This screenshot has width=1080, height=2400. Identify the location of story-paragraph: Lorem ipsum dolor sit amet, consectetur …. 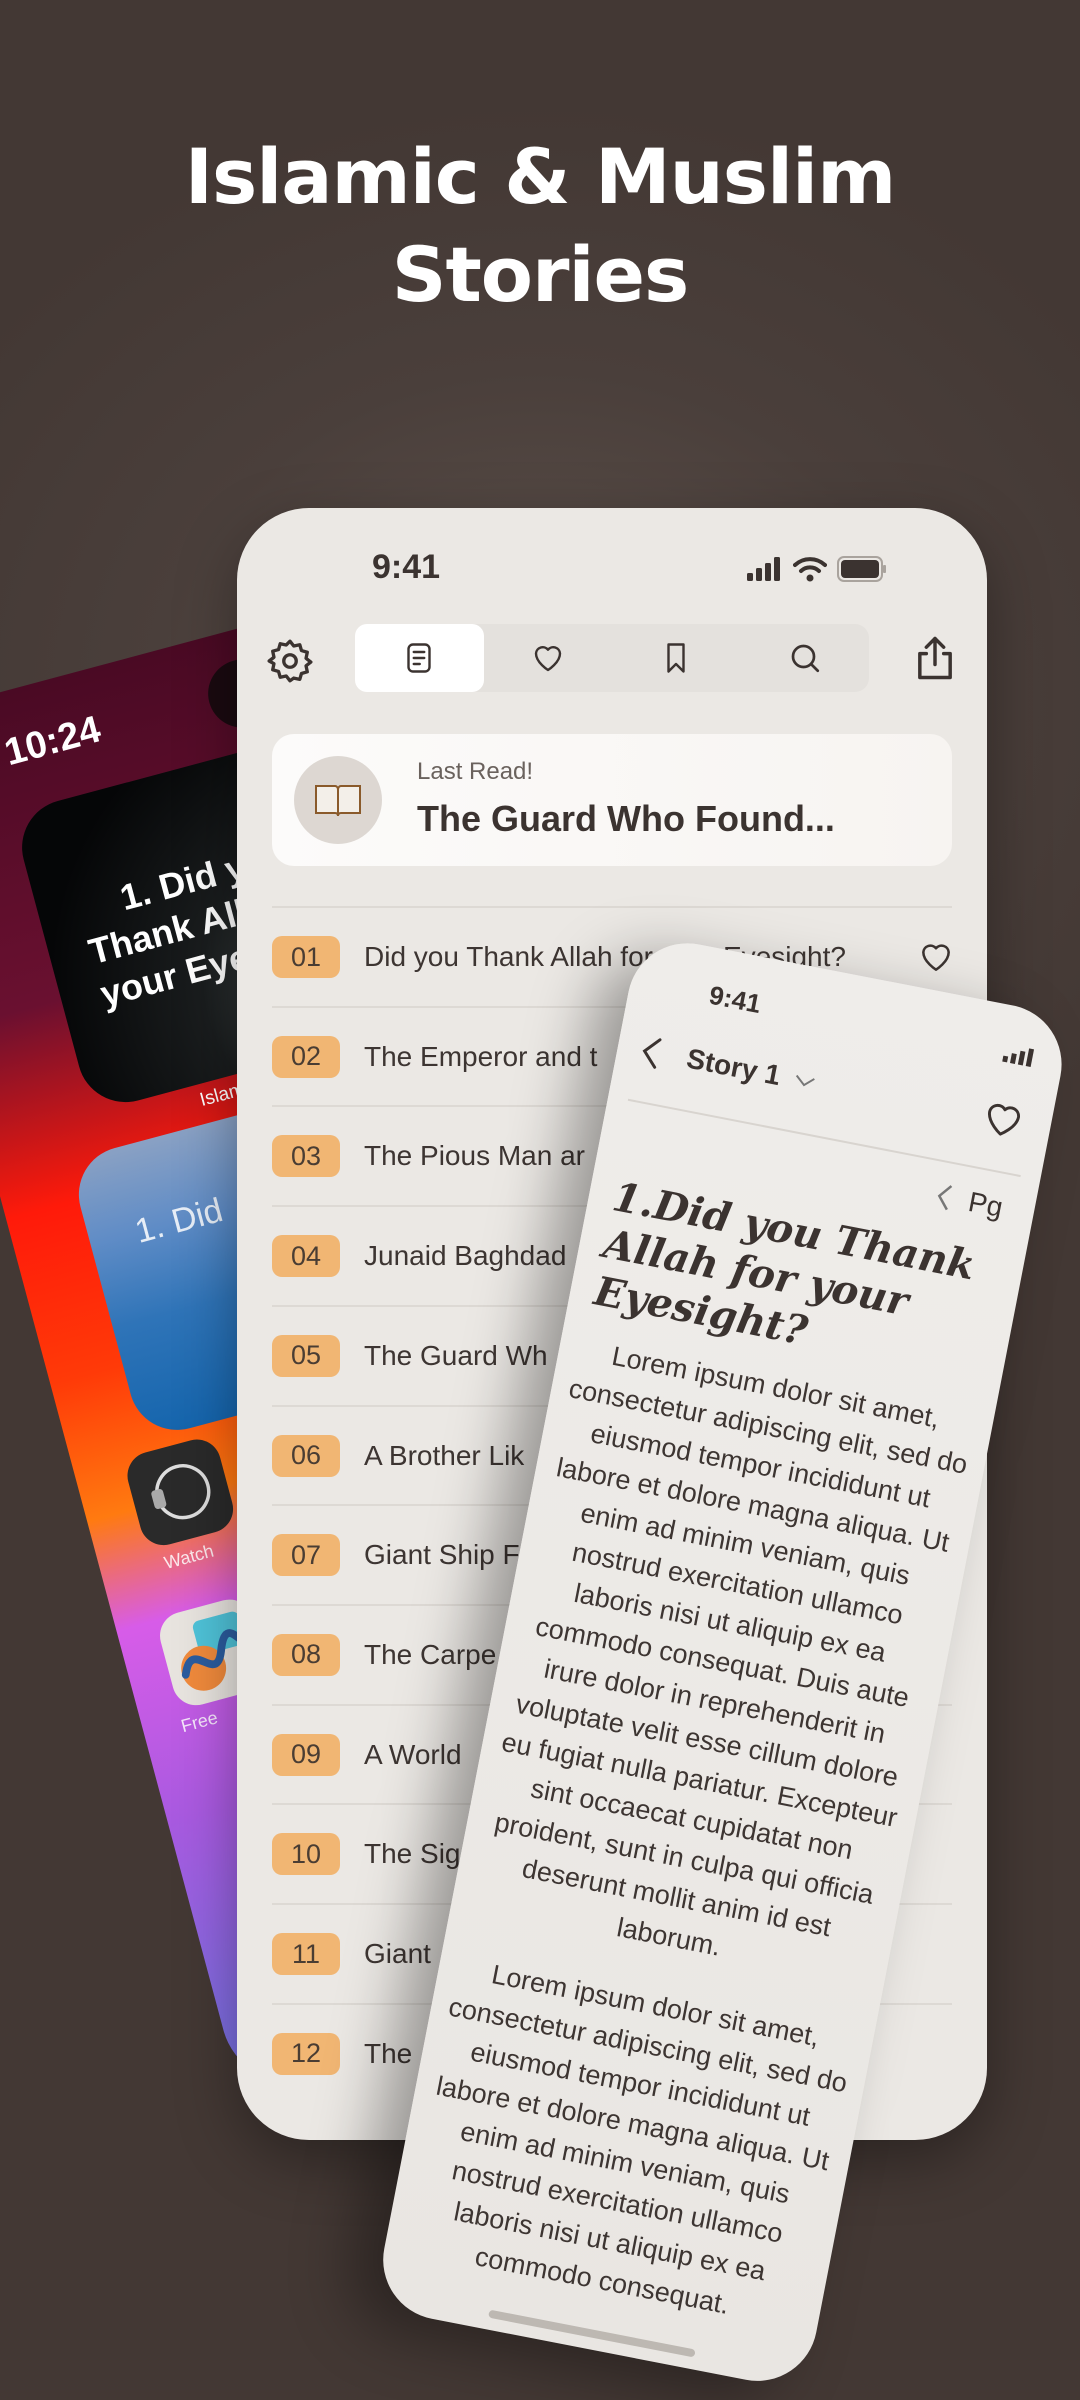
(641, 2139).